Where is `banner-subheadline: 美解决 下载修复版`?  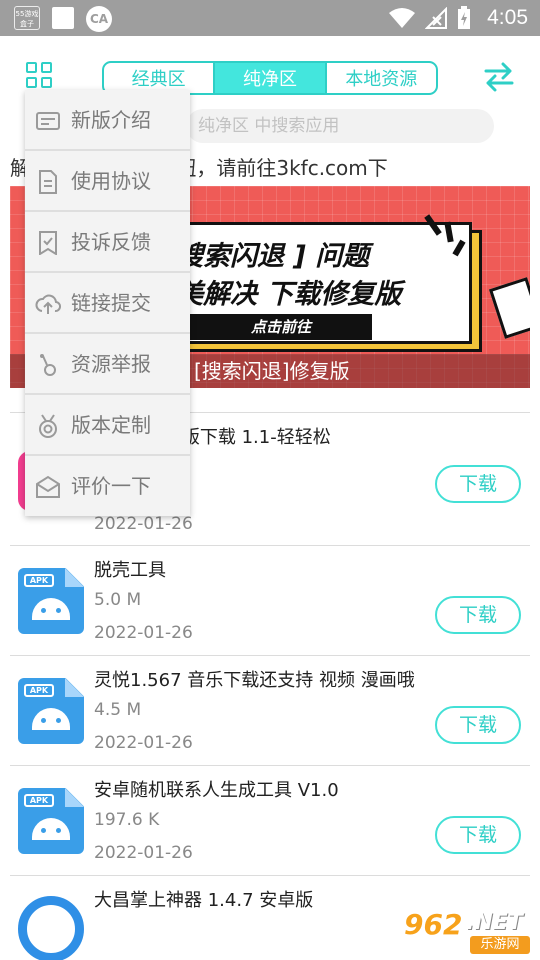 banner-subheadline: 美解决 下载修复版 is located at coordinates (289, 294).